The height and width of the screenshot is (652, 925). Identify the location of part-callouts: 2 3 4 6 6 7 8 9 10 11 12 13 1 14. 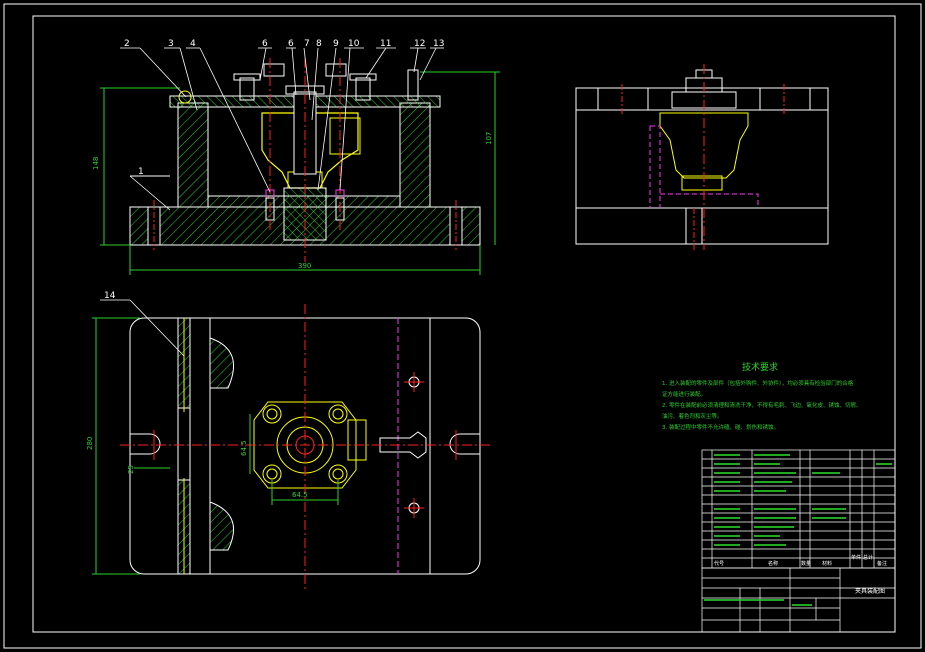
(274, 170).